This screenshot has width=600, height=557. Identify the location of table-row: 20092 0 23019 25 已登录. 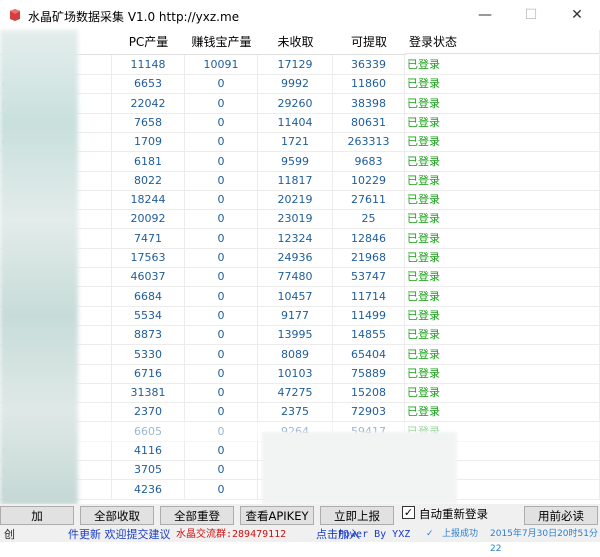
(300, 219).